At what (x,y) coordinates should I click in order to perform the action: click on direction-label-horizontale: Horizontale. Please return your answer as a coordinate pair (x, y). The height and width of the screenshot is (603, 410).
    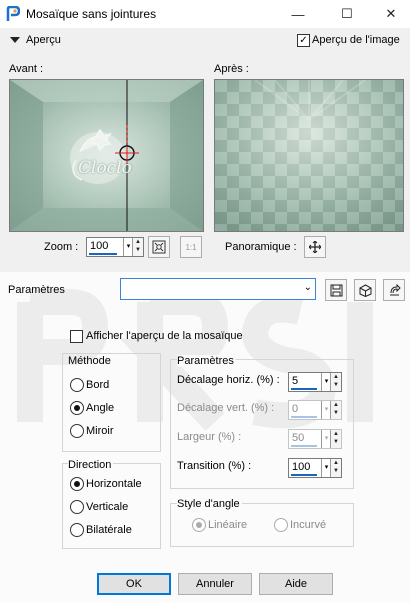
    Looking at the image, I should click on (114, 484).